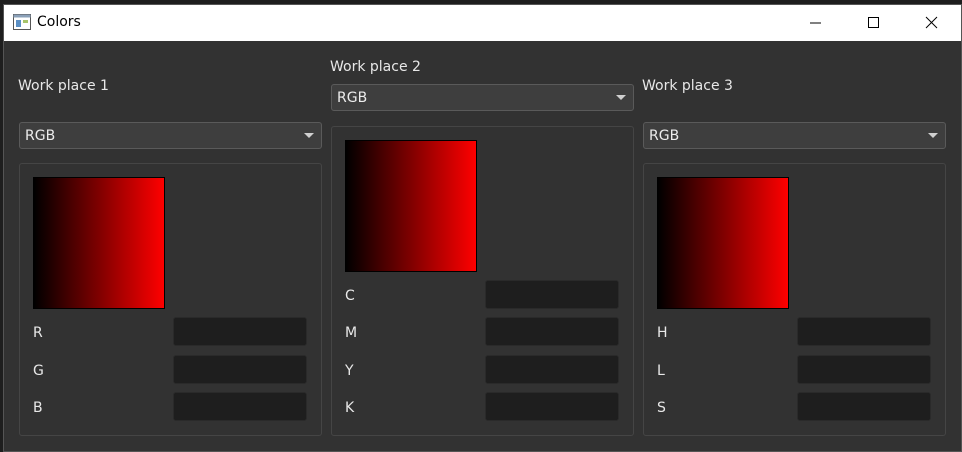 Image resolution: width=962 pixels, height=452 pixels. Describe the element at coordinates (661, 408) in the screenshot. I see `workplace-3-field-s-label: S` at that location.